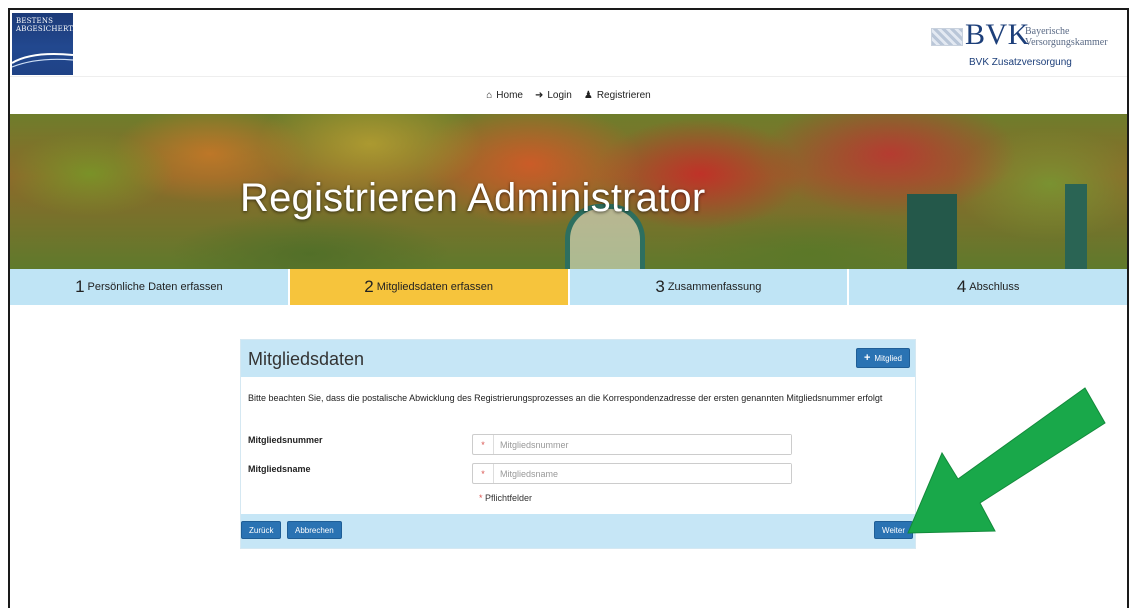 The width and height of the screenshot is (1135, 608). What do you see at coordinates (867, 358) in the screenshot?
I see `plus-icon: +` at bounding box center [867, 358].